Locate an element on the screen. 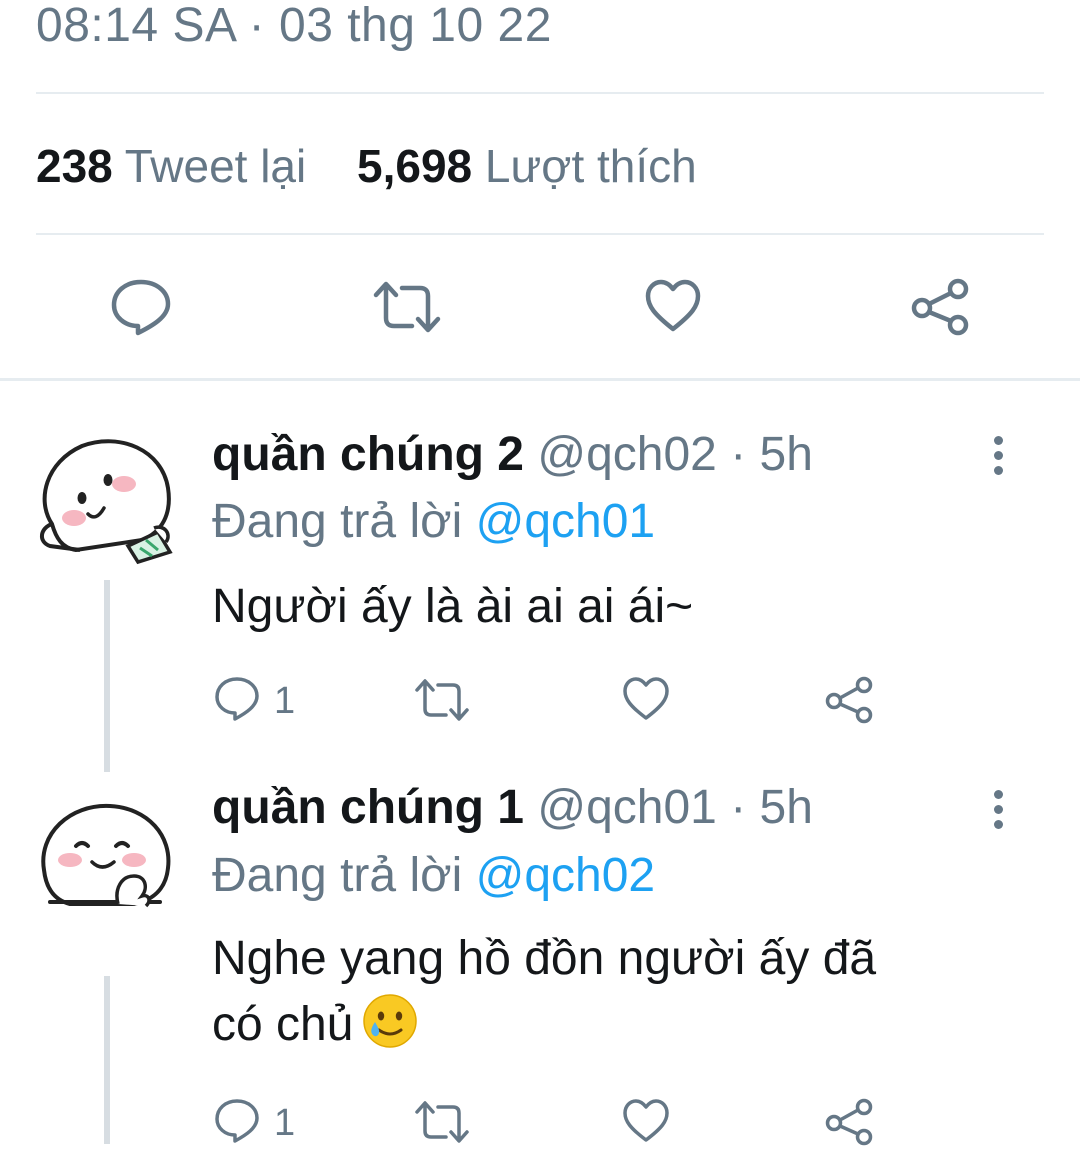 The image size is (1080, 1152). reply-text: Nghe yang hồ đồn người ấy đã có chủ is located at coordinates (612, 992).